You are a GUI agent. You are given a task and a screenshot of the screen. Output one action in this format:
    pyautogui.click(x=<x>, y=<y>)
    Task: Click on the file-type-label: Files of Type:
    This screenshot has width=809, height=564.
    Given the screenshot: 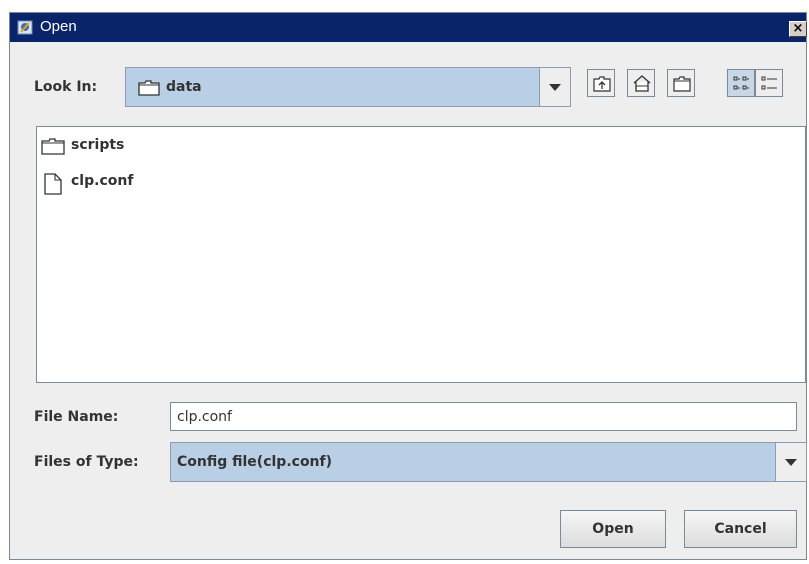 What is the action you would take?
    pyautogui.click(x=86, y=462)
    